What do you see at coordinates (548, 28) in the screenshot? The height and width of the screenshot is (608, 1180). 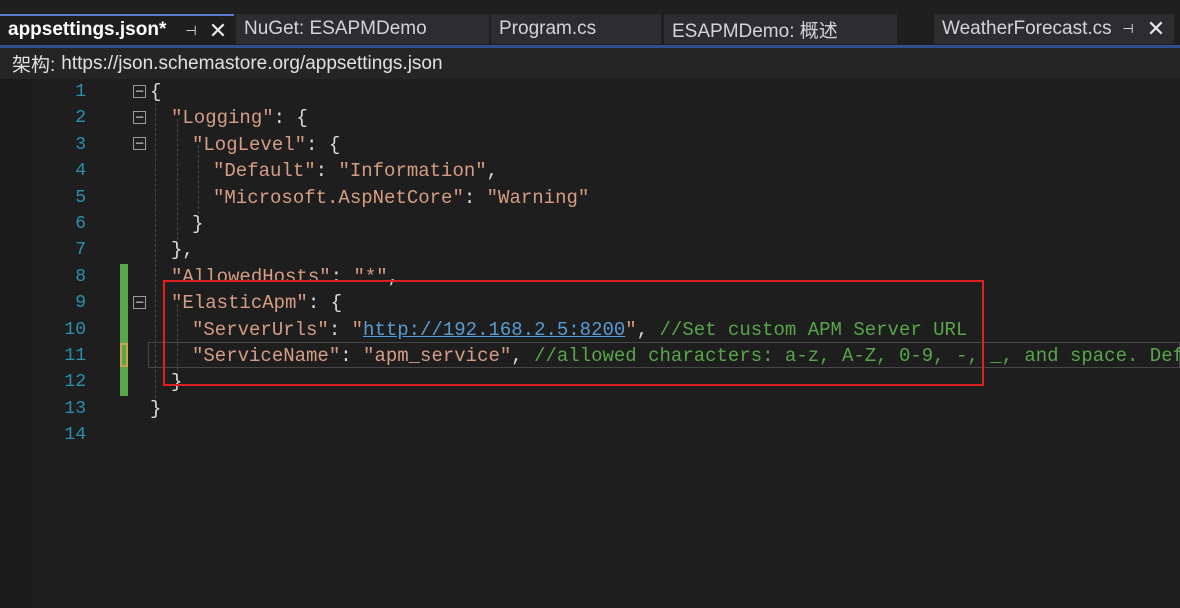 I see `tab-label: Program.cs` at bounding box center [548, 28].